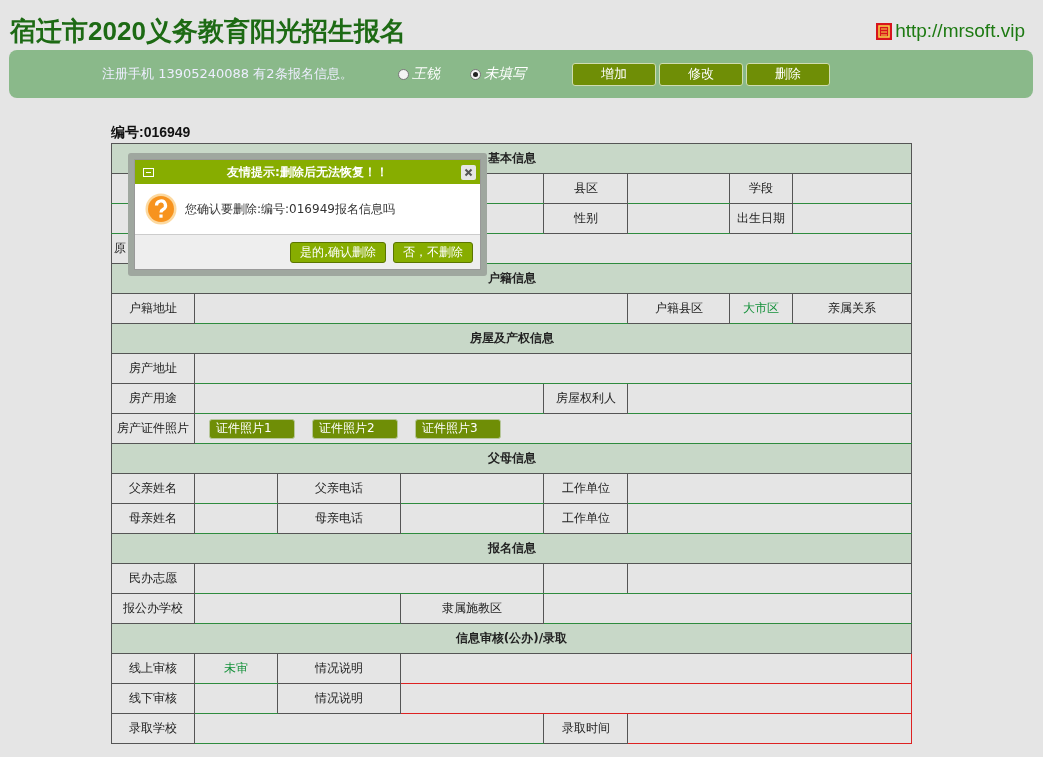 Image resolution: width=1043 pixels, height=757 pixels. What do you see at coordinates (153, 668) in the screenshot?
I see `field-label: 线上审核` at bounding box center [153, 668].